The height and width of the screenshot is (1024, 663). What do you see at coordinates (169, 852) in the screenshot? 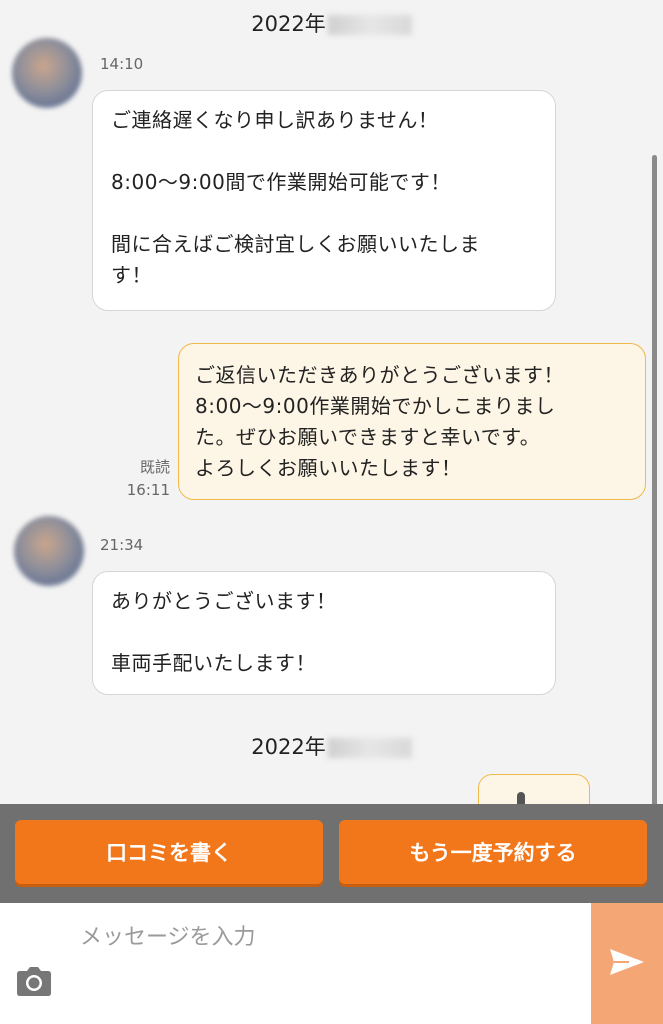
I see `write-review-button: 口コミを書く` at bounding box center [169, 852].